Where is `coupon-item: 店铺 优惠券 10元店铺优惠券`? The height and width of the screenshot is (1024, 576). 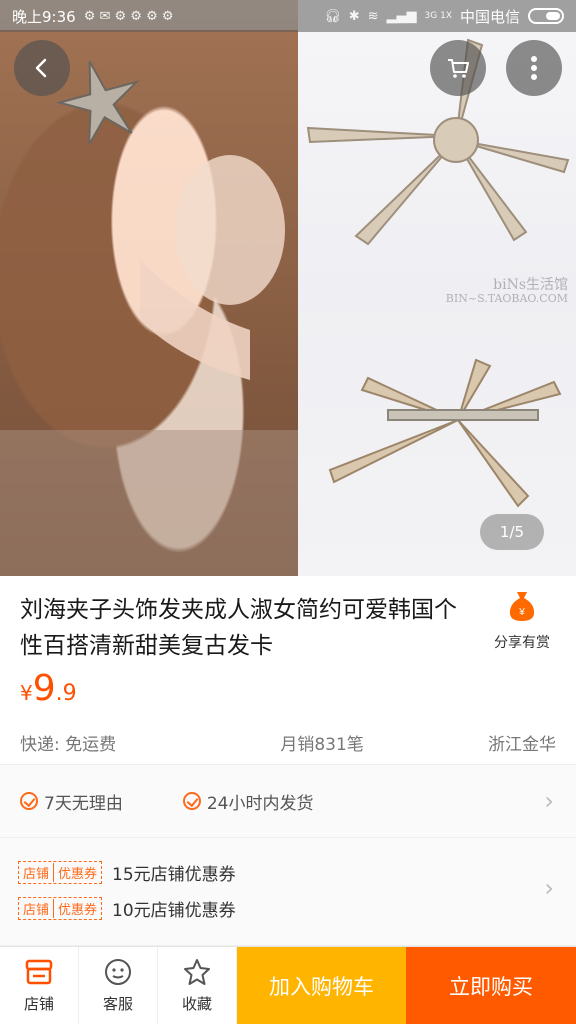
coupon-item: 店铺 优惠券 10元店铺优惠券 is located at coordinates (127, 908).